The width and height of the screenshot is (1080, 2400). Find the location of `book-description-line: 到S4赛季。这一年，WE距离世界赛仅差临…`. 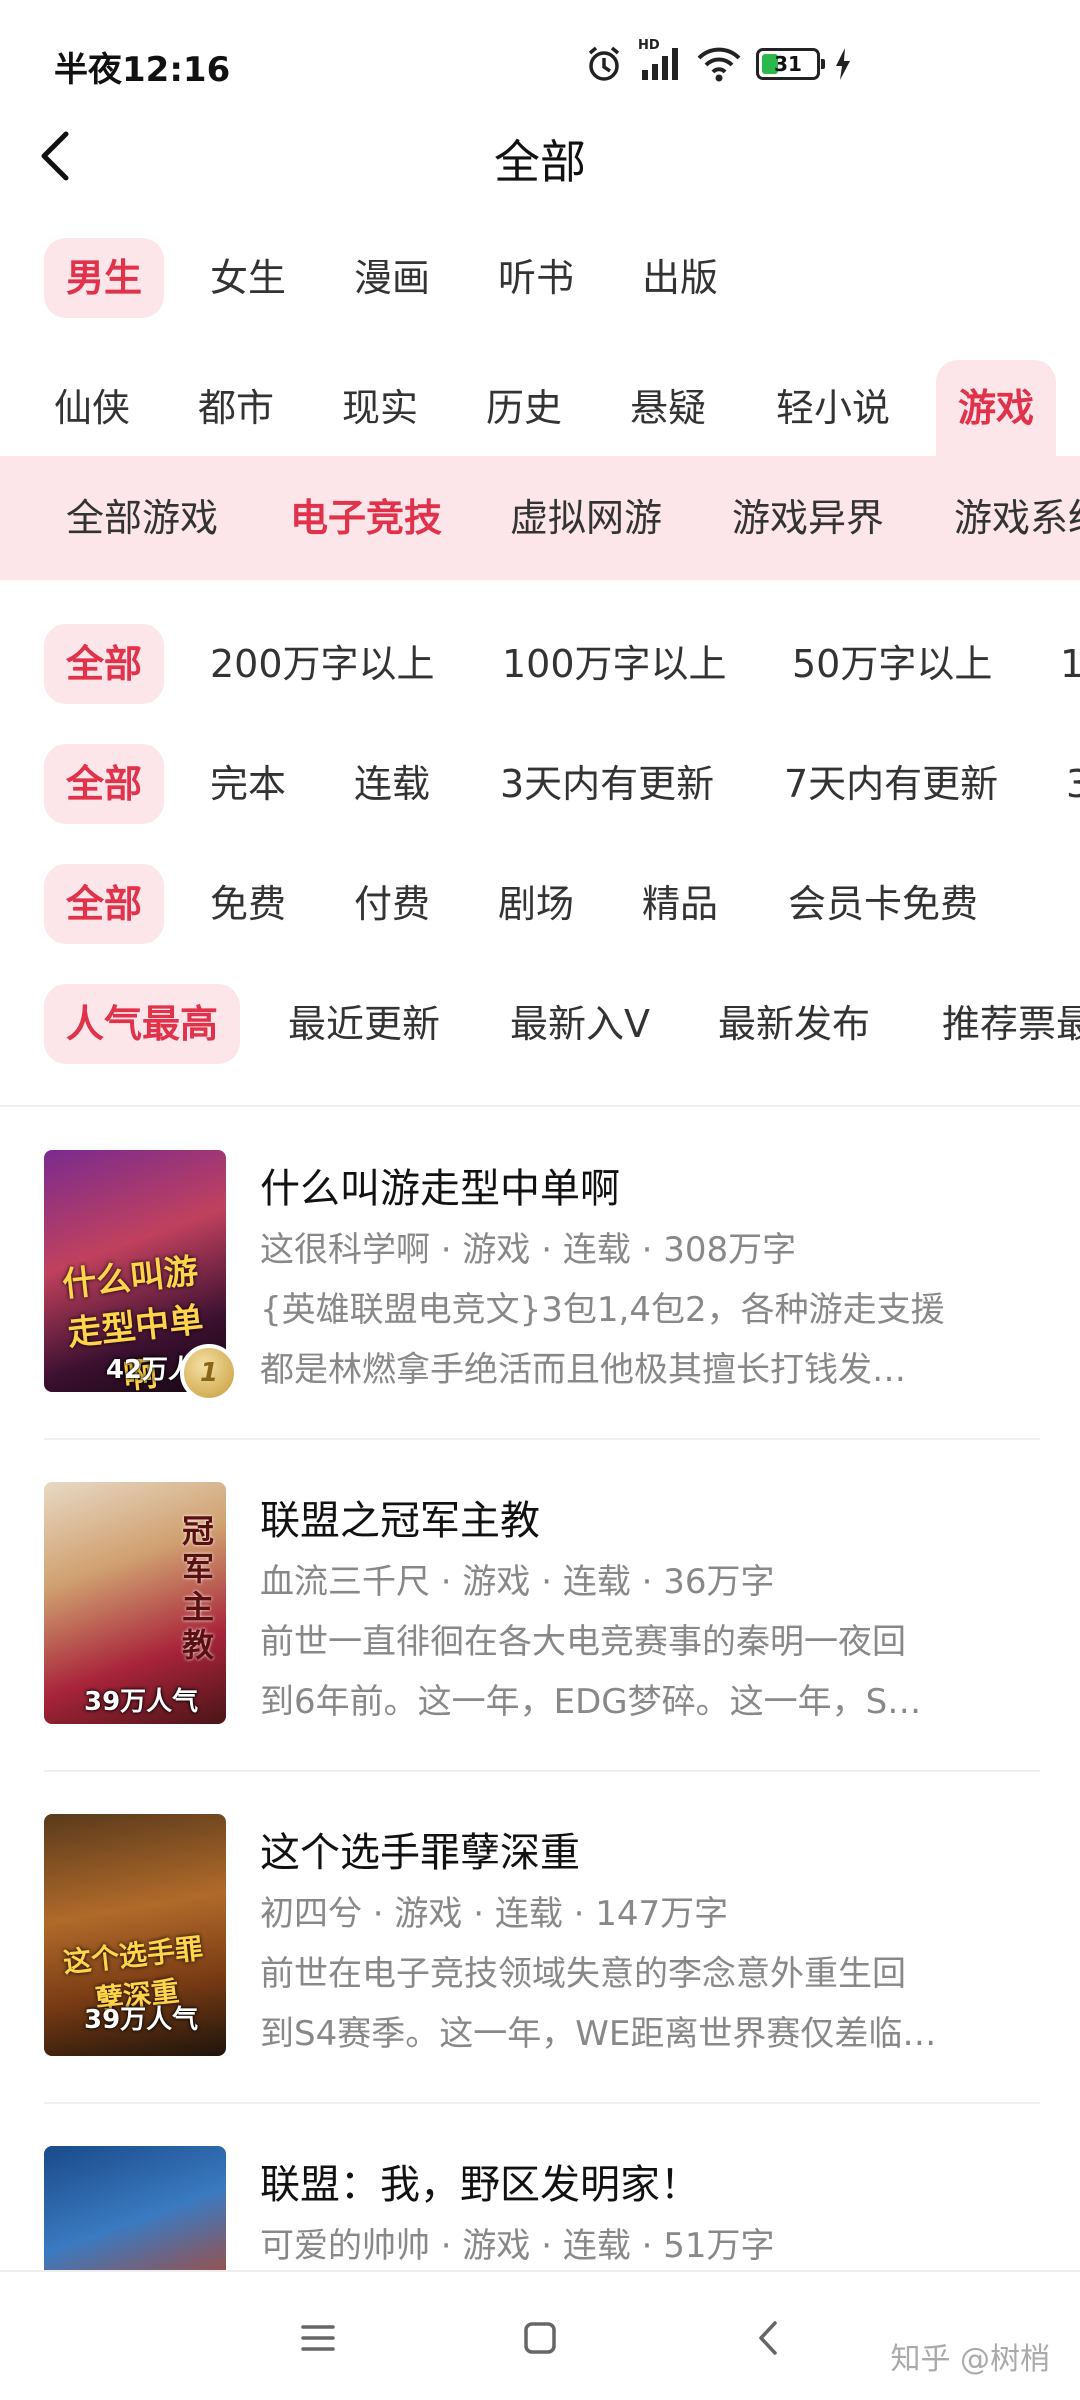

book-description-line: 到S4赛季。这一年，WE距离世界赛仅差临… is located at coordinates (598, 2034).